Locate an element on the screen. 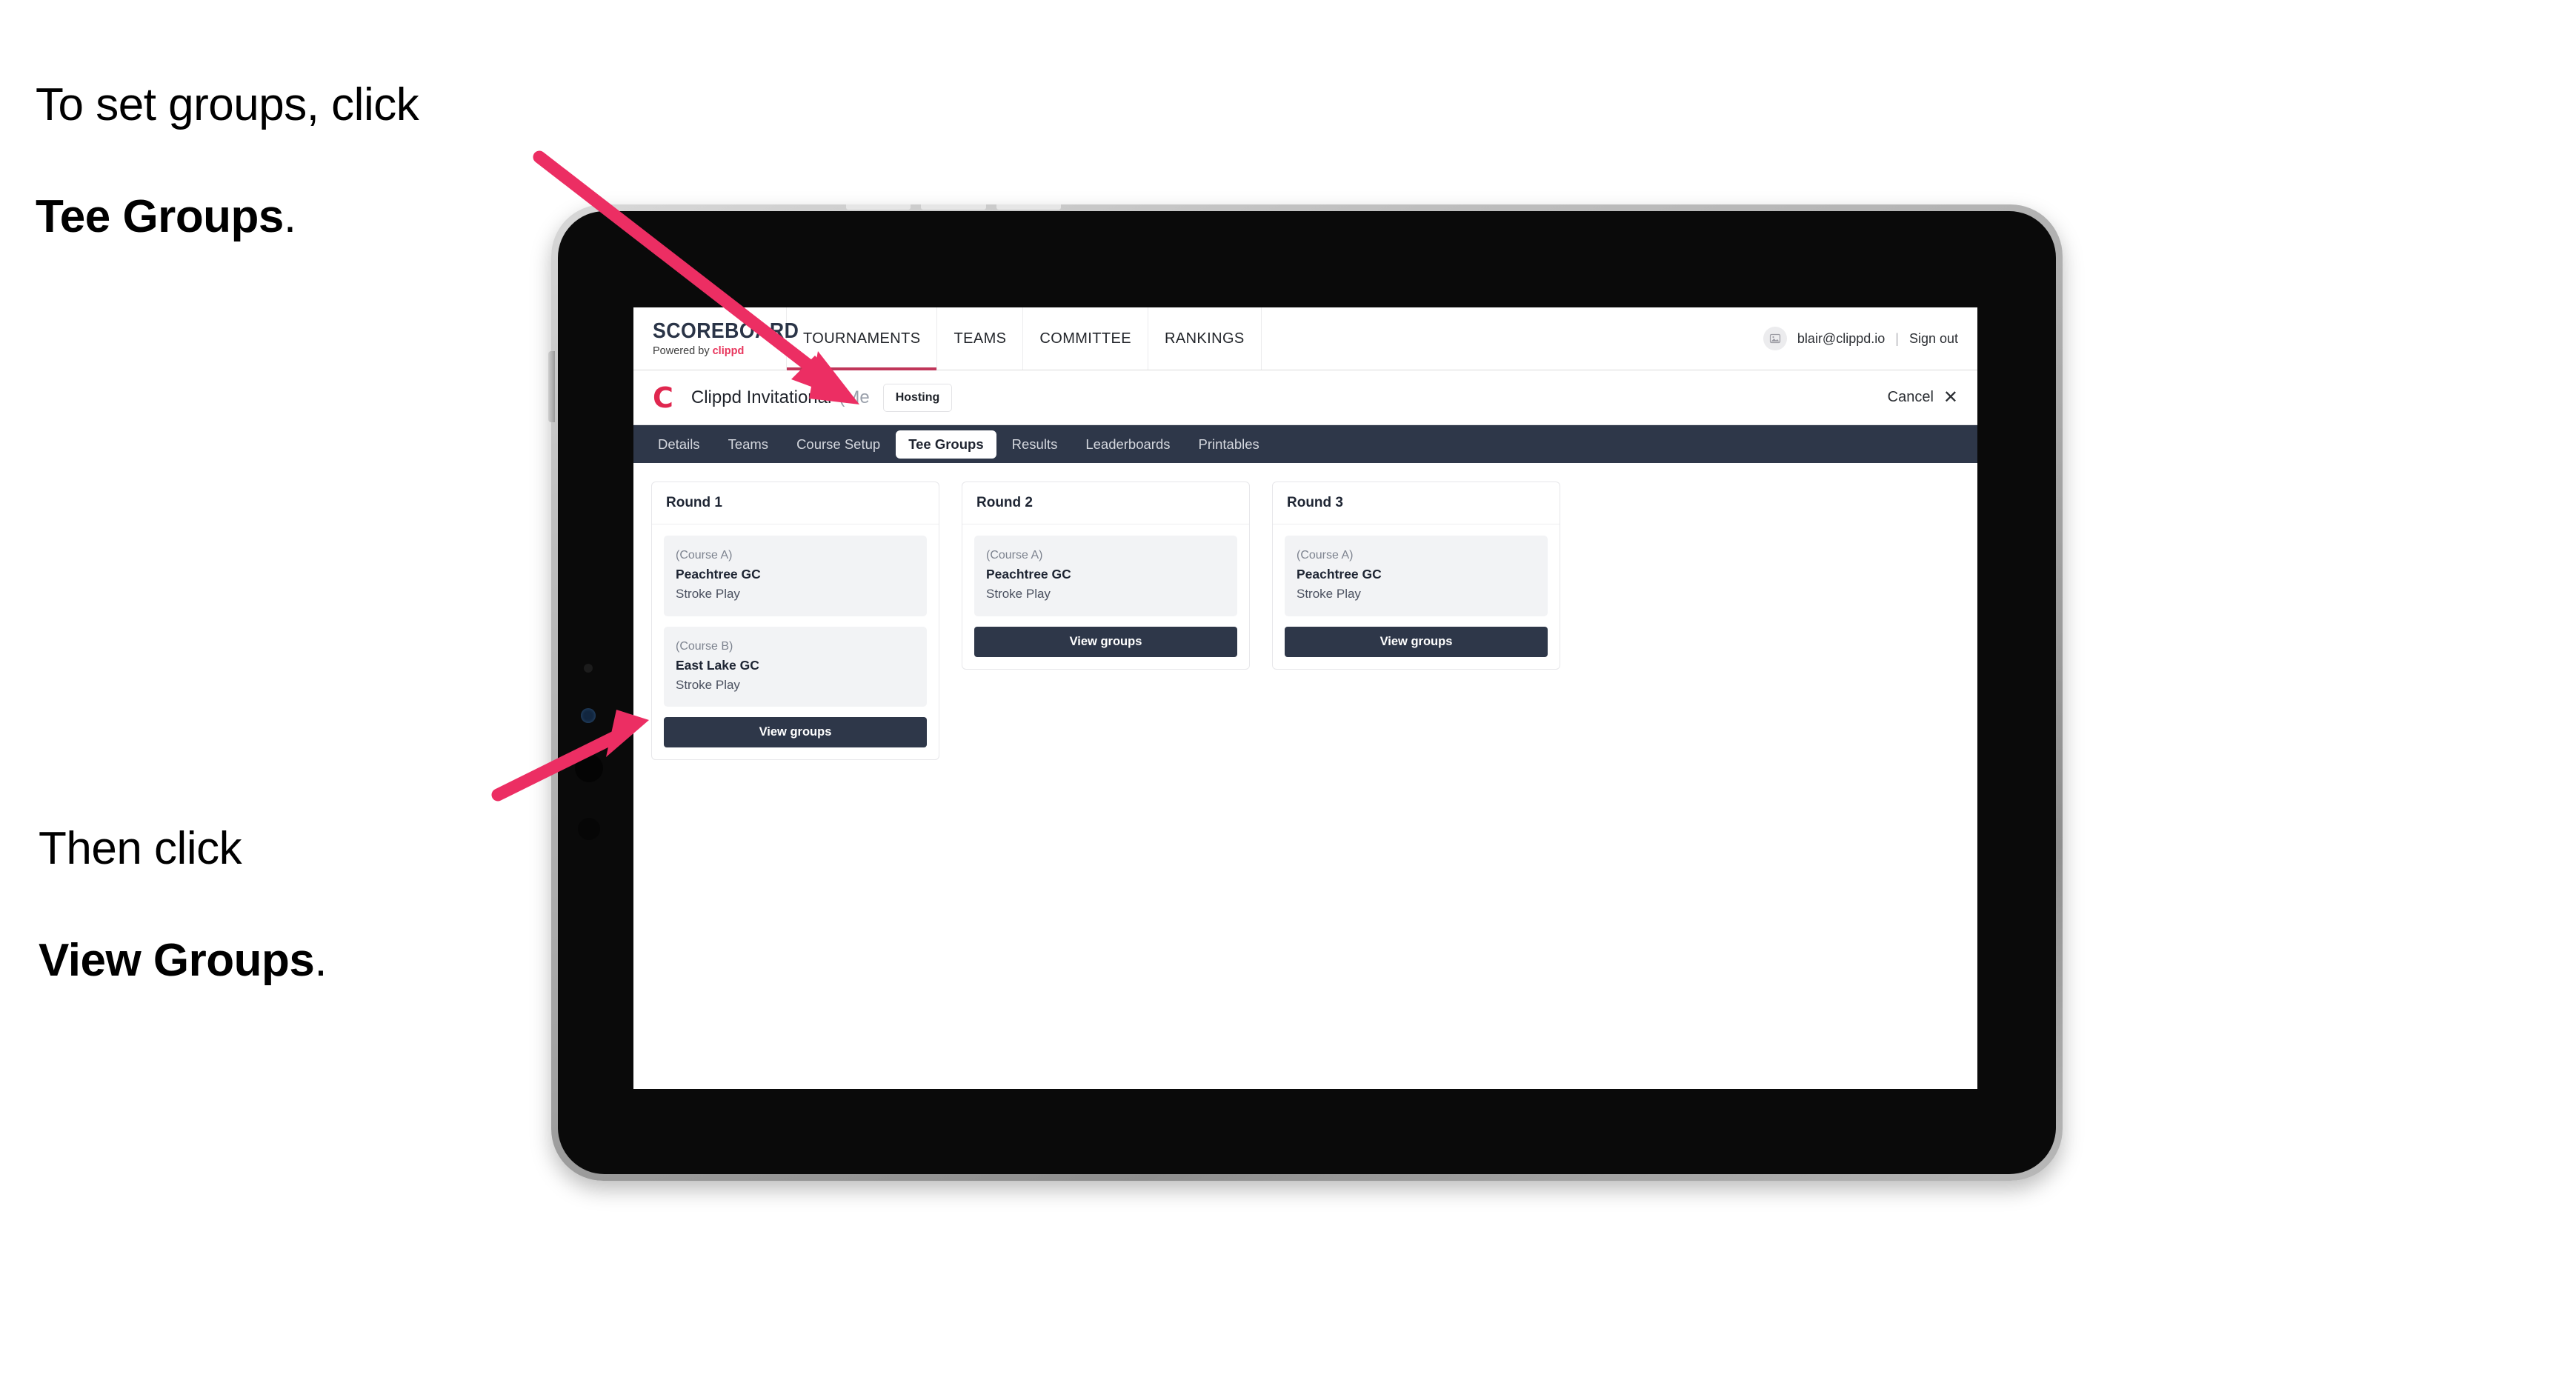 This screenshot has height=1386, width=2576. tournament-title: Clippd Invitational is located at coordinates (761, 397).